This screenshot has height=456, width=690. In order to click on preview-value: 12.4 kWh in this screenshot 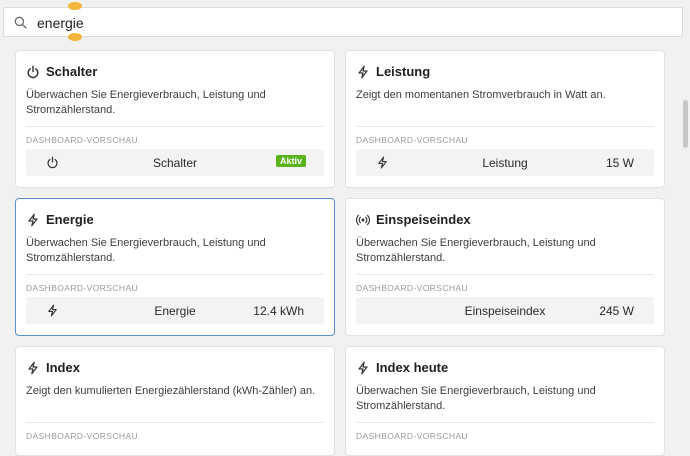, I will do `click(278, 311)`.